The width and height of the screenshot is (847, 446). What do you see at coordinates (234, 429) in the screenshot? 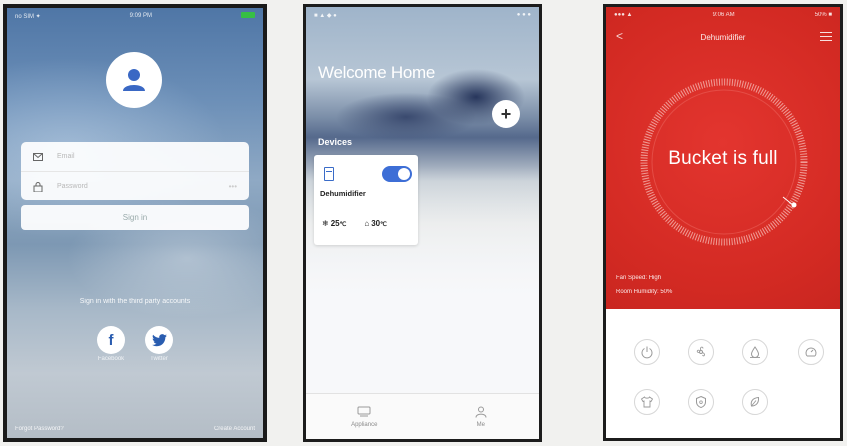
I see `create-account-link: Create Account` at bounding box center [234, 429].